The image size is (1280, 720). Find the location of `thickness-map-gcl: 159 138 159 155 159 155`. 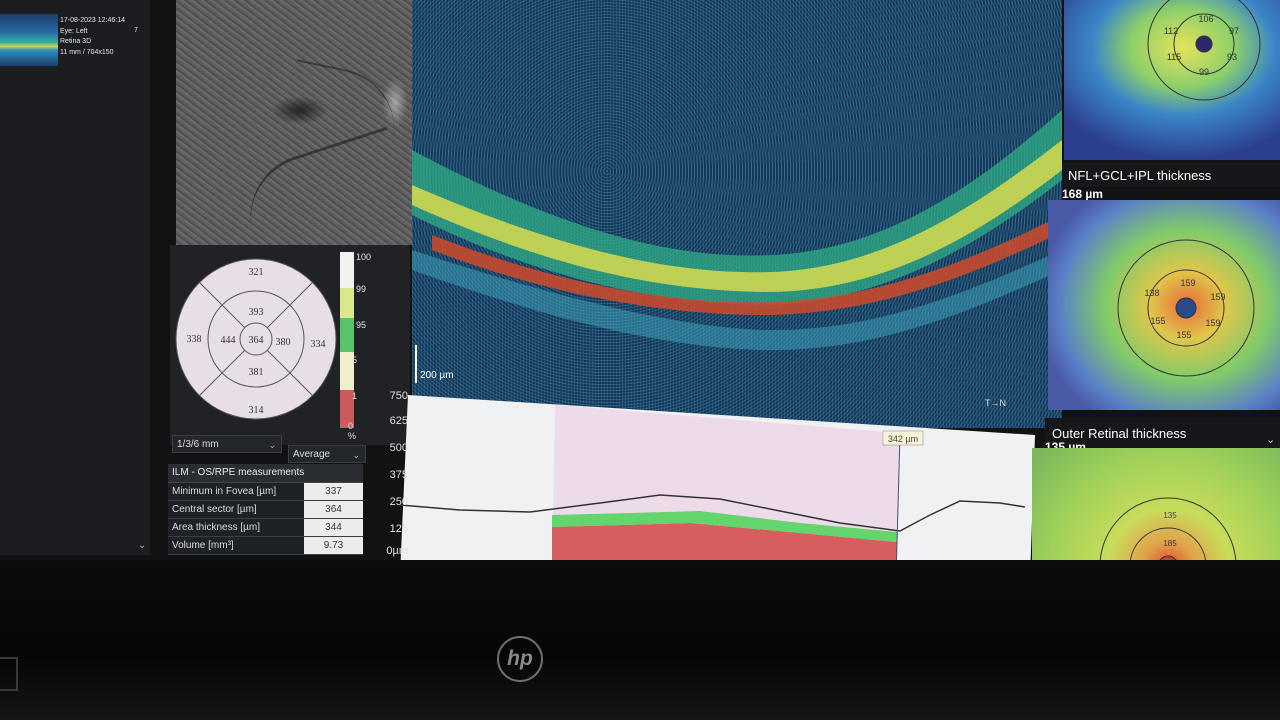

thickness-map-gcl: 159 138 159 155 159 155 is located at coordinates (1164, 300).